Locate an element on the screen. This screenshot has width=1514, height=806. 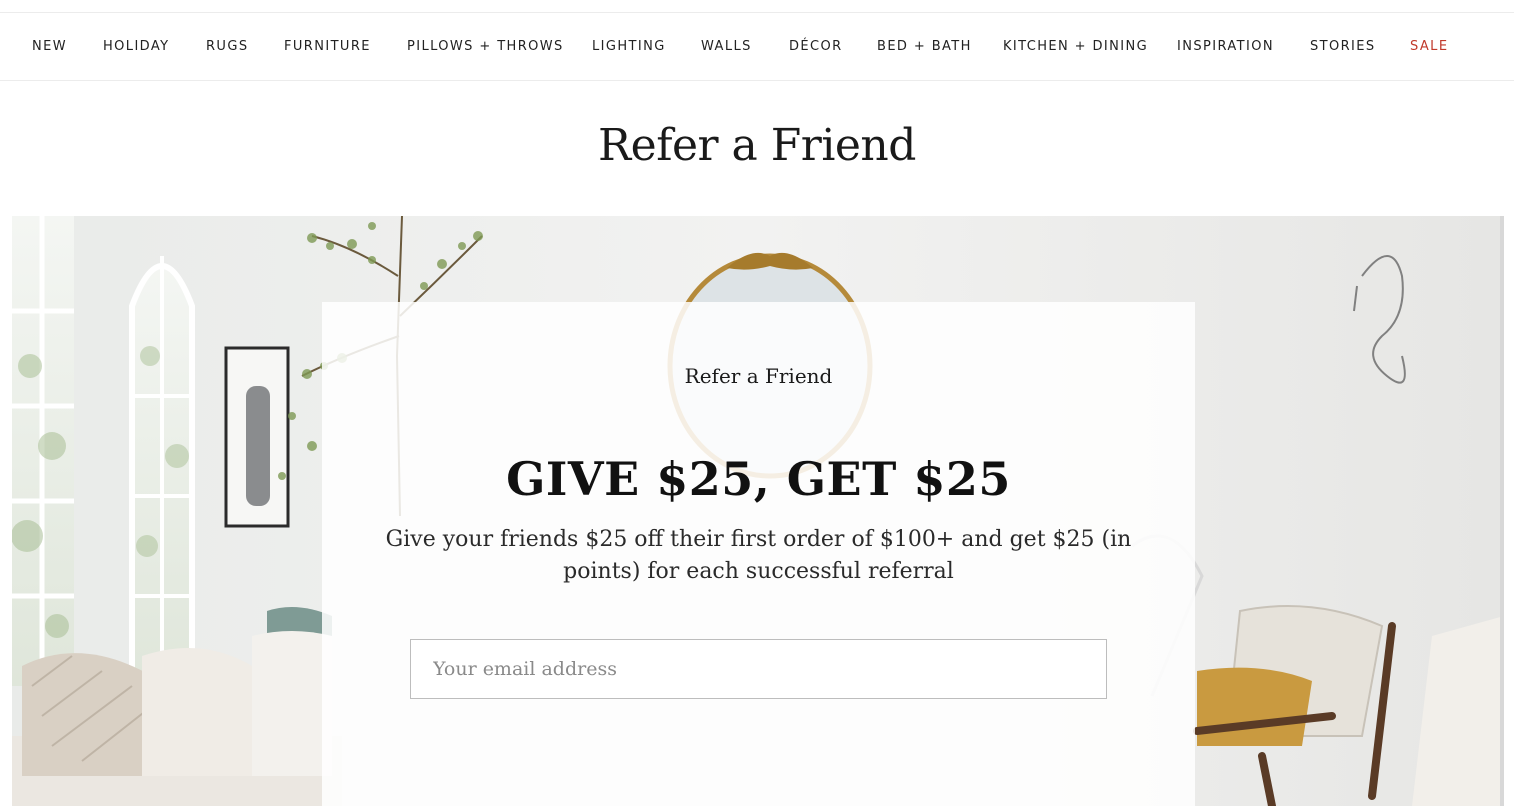
nav-item-inspiration: INSPIRATION is located at coordinates (1225, 46).